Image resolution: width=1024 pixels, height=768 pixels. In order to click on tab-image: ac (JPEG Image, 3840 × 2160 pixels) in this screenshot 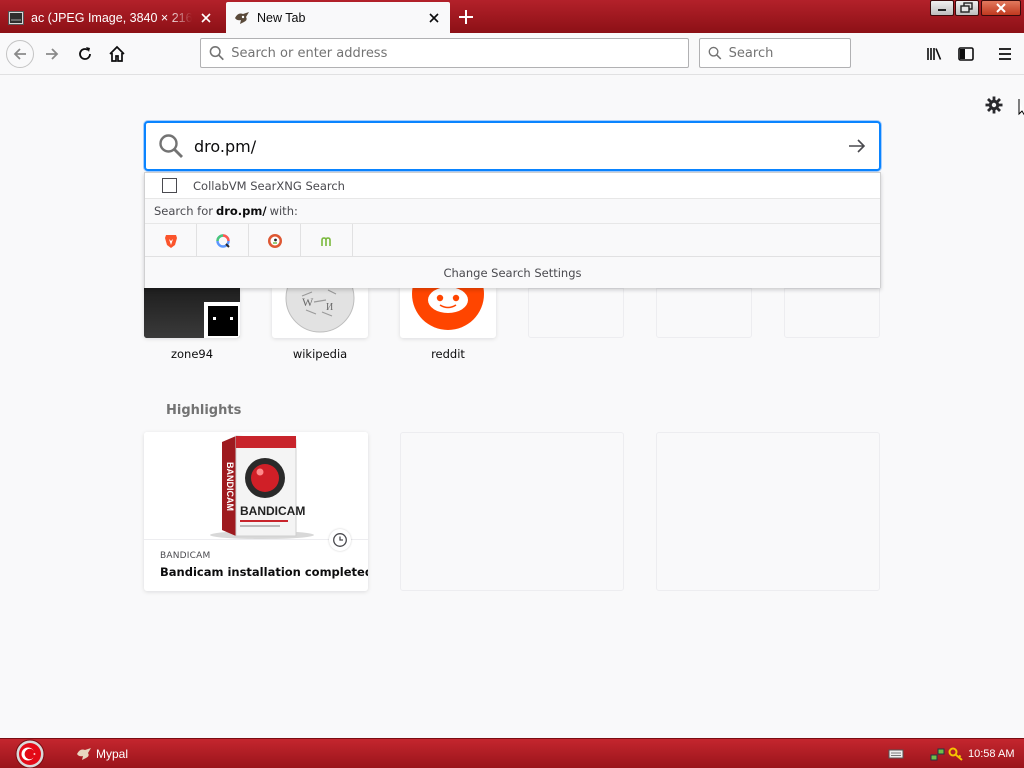, I will do `click(111, 17)`.